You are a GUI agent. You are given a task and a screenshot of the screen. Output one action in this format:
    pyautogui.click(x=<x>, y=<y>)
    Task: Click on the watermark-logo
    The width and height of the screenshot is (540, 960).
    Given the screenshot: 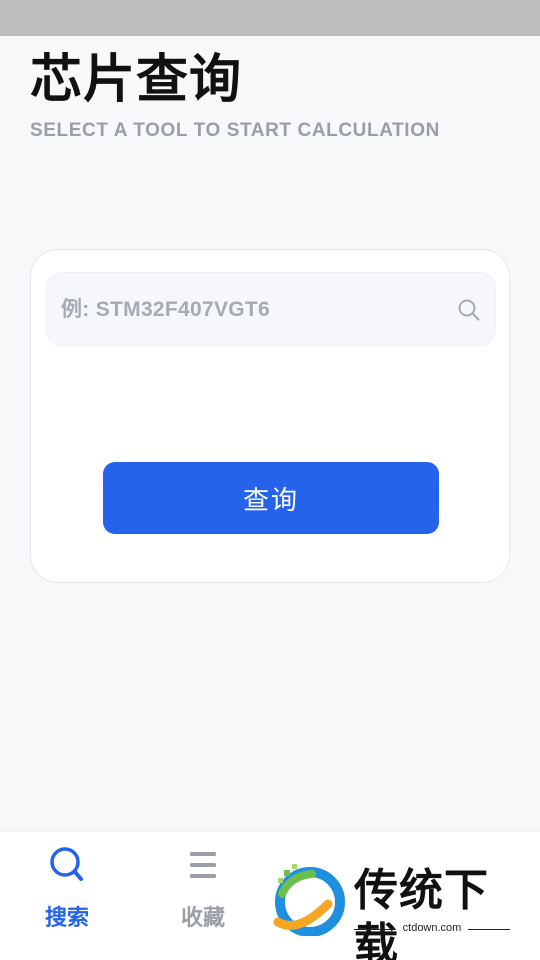 What is the action you would take?
    pyautogui.click(x=309, y=900)
    